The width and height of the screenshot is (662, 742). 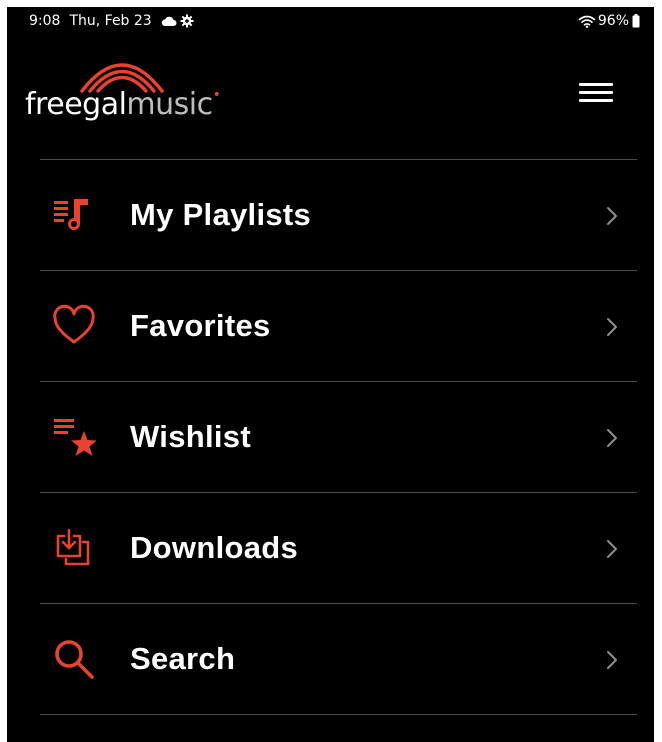 What do you see at coordinates (75, 437) in the screenshot?
I see `wishlist-star-icon` at bounding box center [75, 437].